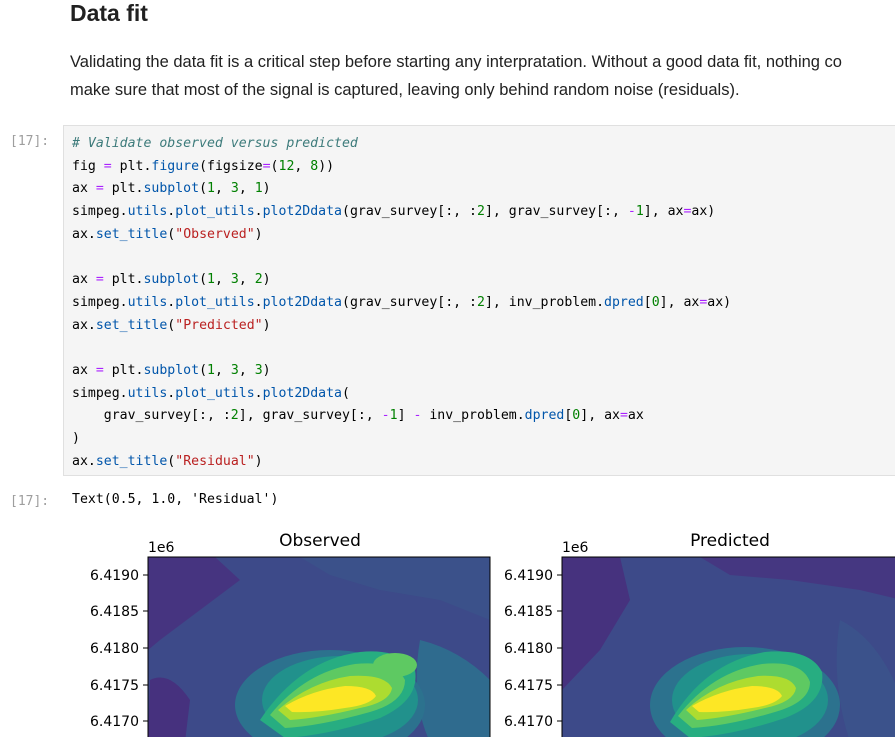 Image resolution: width=895 pixels, height=737 pixels. Describe the element at coordinates (728, 647) in the screenshot. I see `heatmap-predicted` at that location.